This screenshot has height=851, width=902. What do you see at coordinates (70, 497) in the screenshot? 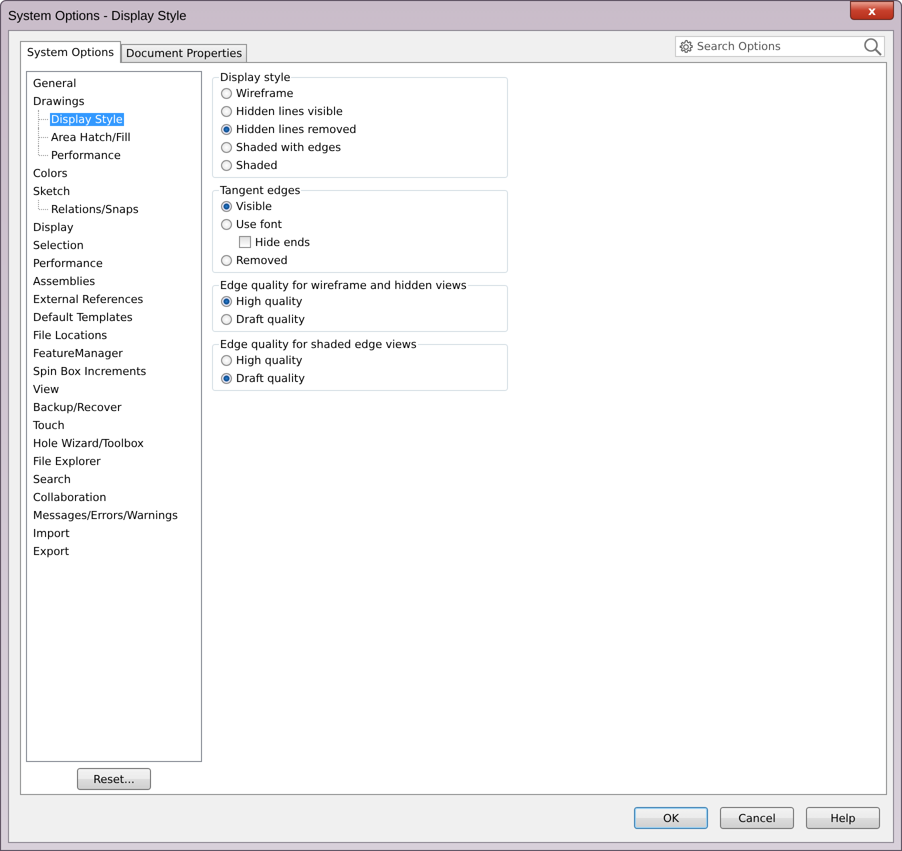
I see `tree-item: Collaboration` at bounding box center [70, 497].